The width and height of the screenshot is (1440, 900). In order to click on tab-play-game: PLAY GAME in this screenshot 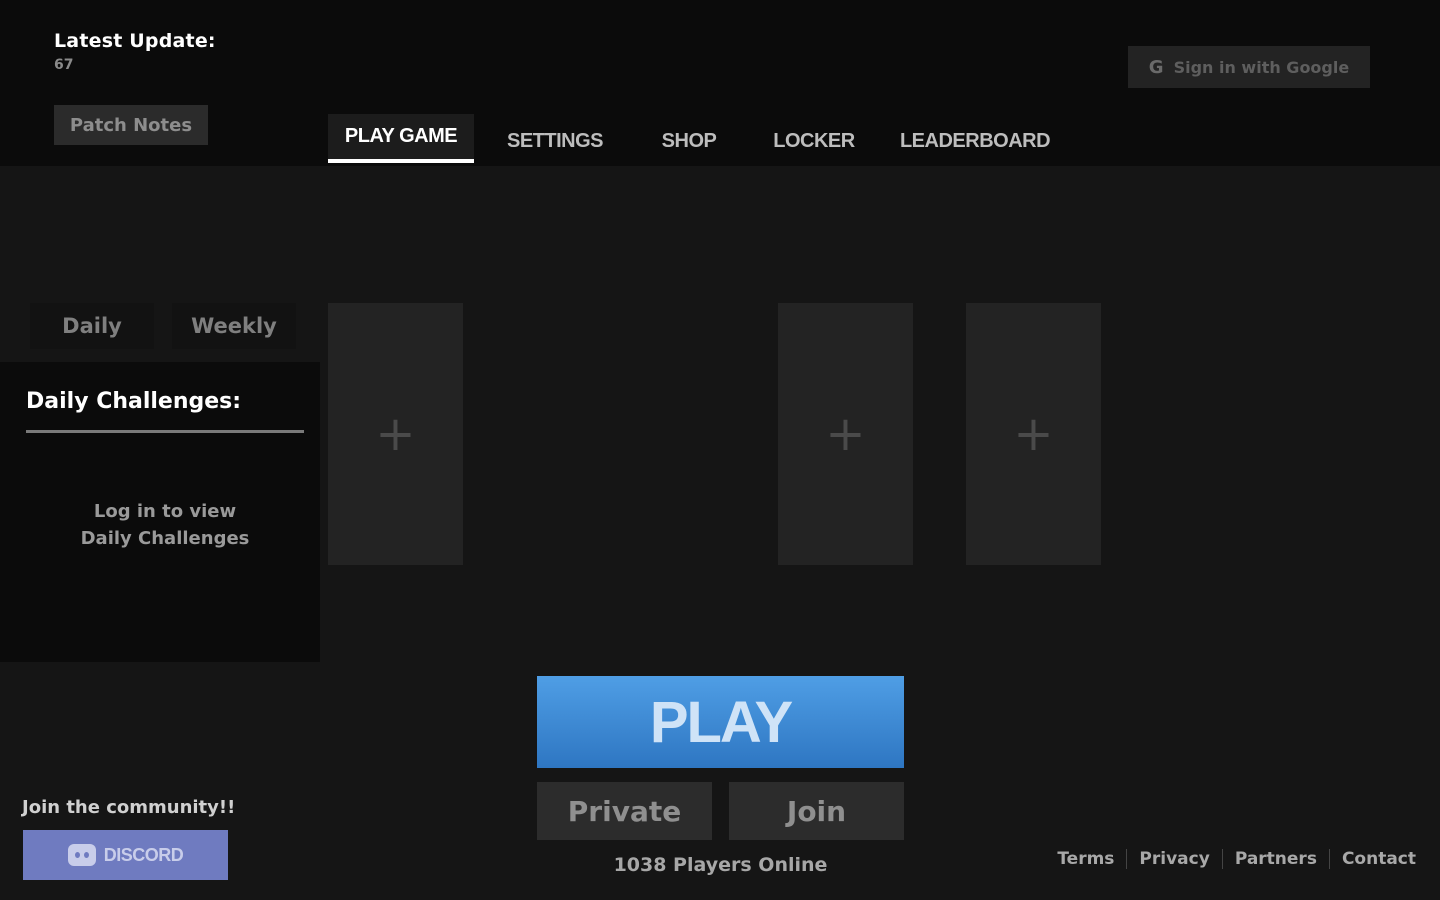, I will do `click(401, 138)`.